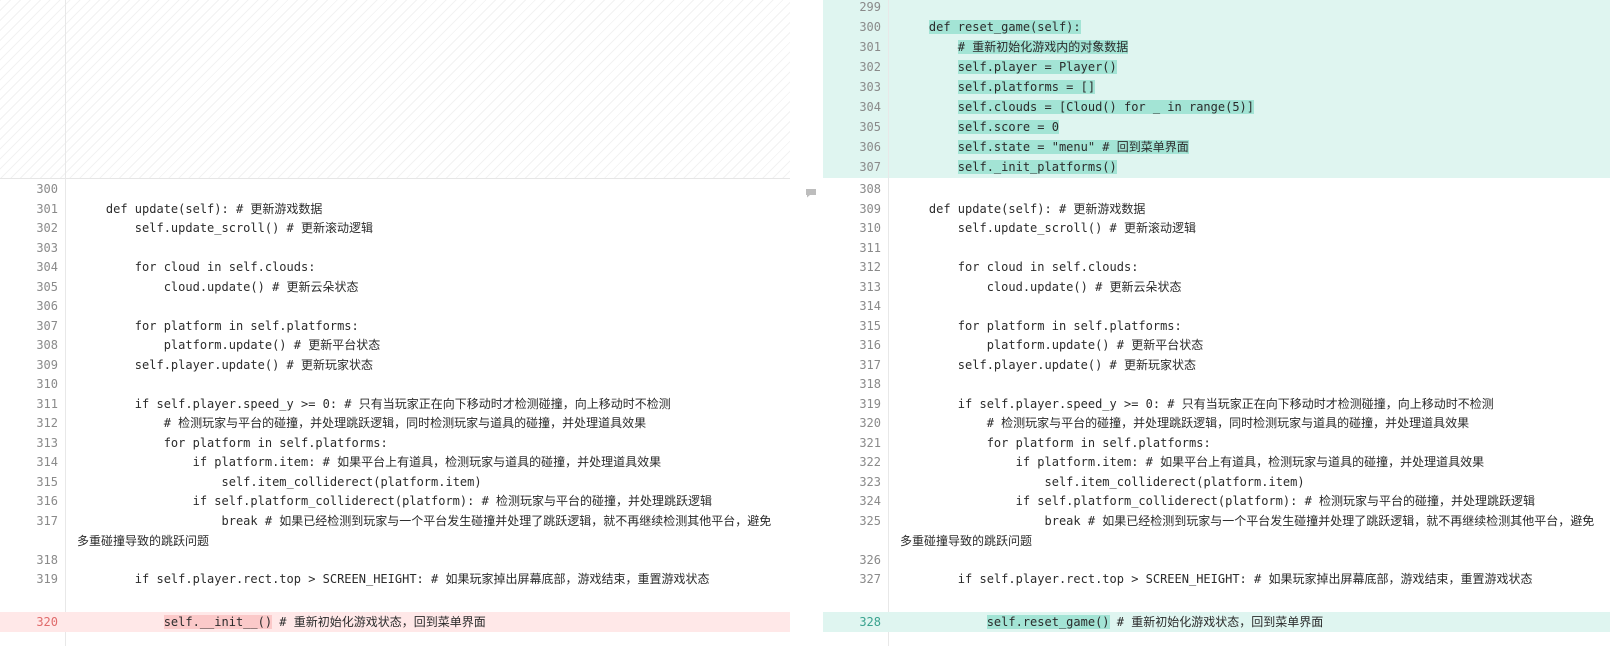  Describe the element at coordinates (47, 384) in the screenshot. I see `line-number: 310` at that location.